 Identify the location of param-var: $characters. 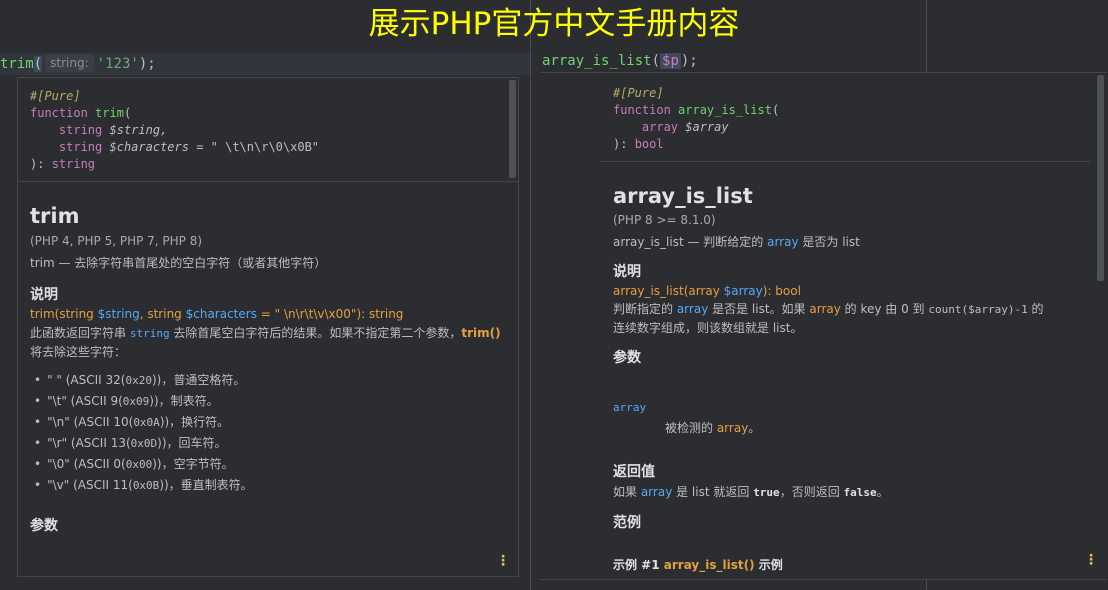
(149, 147).